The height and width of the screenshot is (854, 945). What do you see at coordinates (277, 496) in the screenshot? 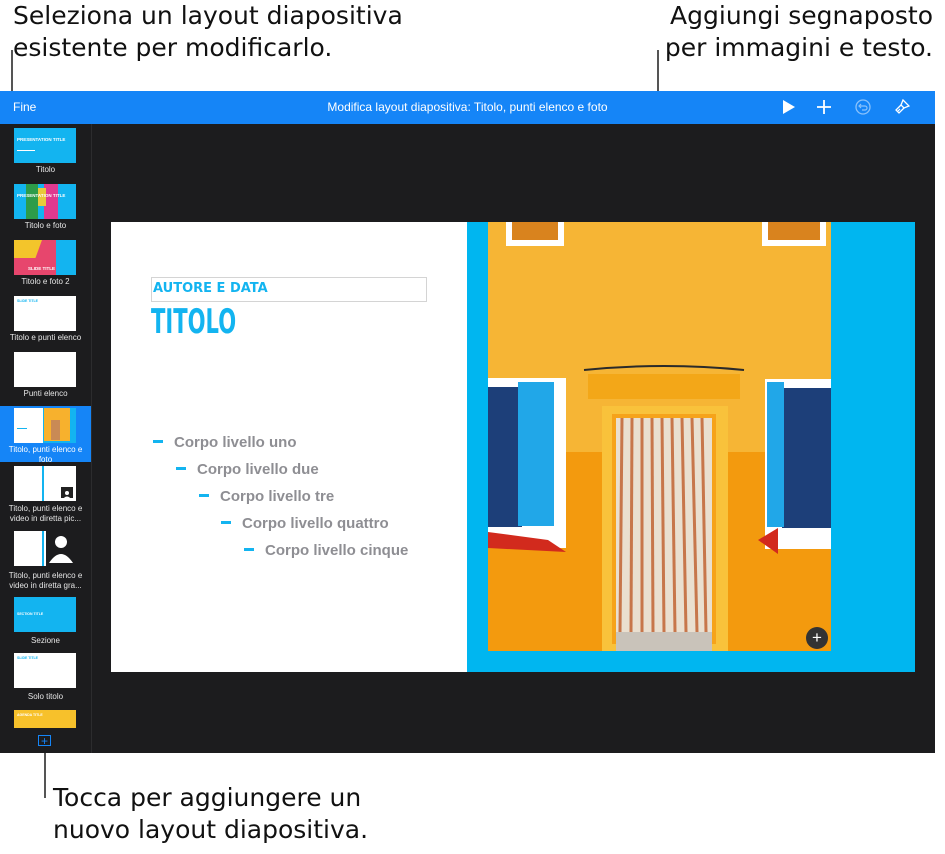
I see `bullet-text: Corpo livello tre` at bounding box center [277, 496].